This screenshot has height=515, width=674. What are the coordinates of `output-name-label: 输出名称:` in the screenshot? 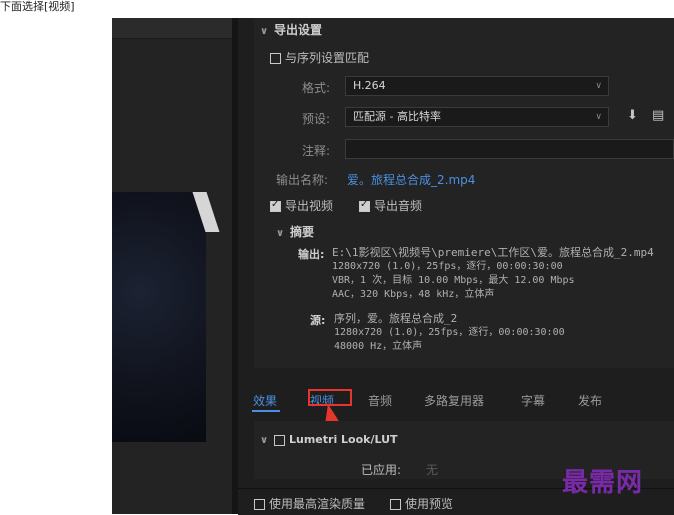 It's located at (302, 180).